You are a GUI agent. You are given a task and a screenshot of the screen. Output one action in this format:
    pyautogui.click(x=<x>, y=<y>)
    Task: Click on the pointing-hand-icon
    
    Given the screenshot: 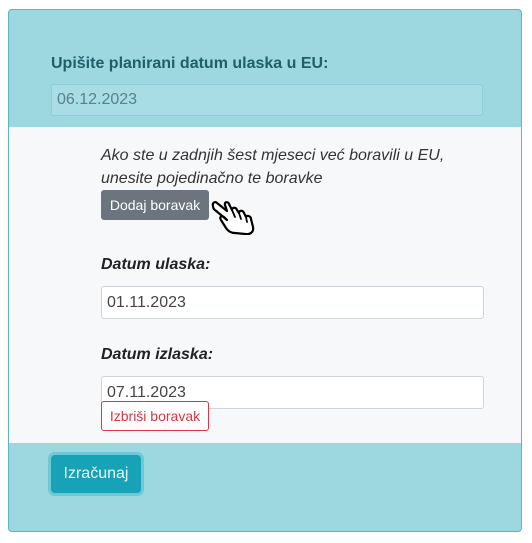 What is the action you would take?
    pyautogui.click(x=233, y=218)
    